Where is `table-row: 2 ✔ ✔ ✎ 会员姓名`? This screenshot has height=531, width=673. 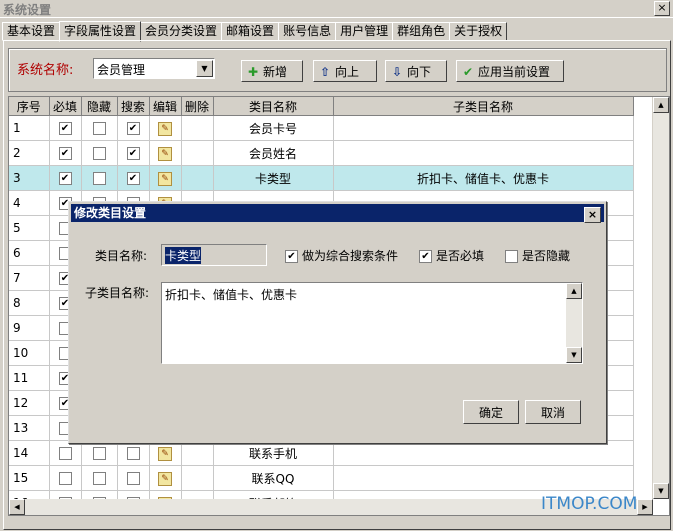 table-row: 2 ✔ ✔ ✎ 会员姓名 is located at coordinates (321, 153).